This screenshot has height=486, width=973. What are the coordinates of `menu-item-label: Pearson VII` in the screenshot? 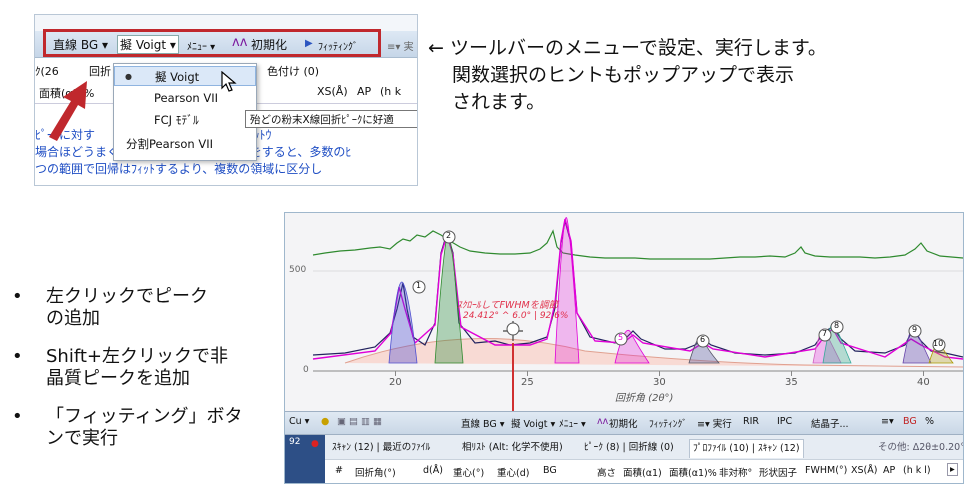 It's located at (186, 98).